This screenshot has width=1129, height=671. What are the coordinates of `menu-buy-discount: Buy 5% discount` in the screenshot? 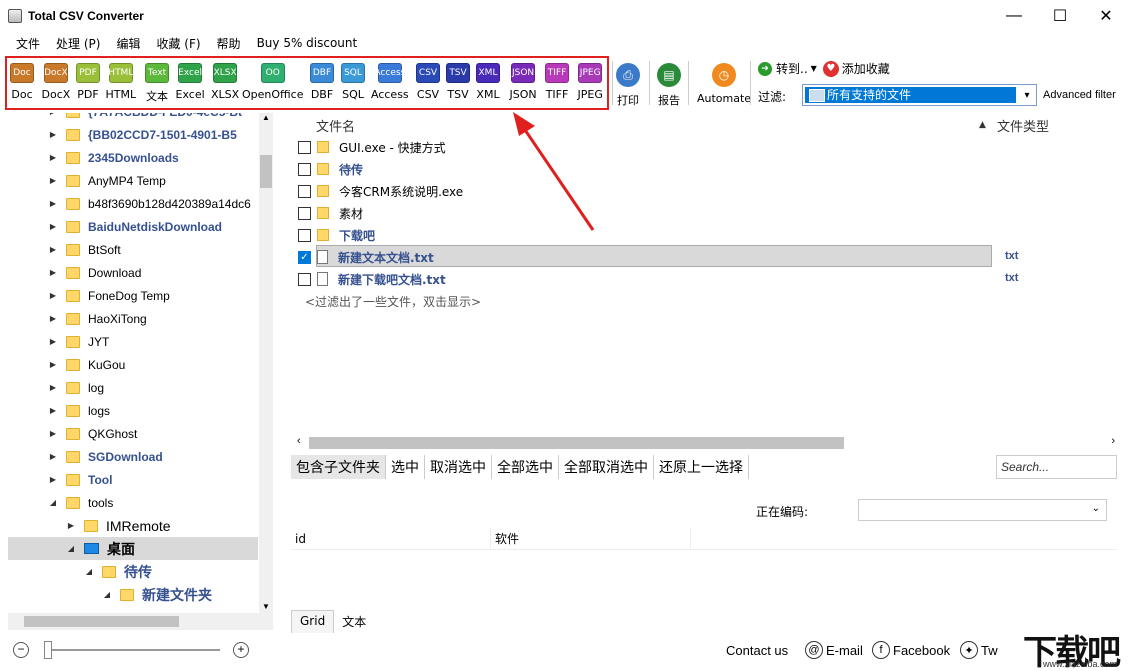 It's located at (307, 43).